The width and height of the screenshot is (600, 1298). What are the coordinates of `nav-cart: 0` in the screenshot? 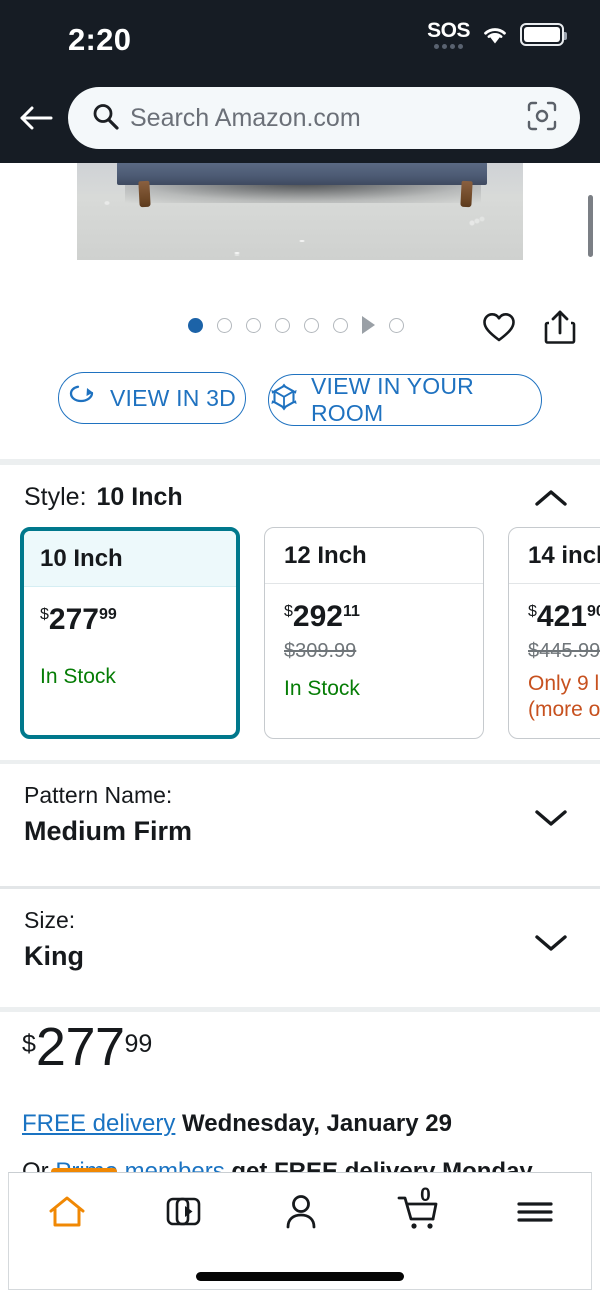 It's located at (417, 1214).